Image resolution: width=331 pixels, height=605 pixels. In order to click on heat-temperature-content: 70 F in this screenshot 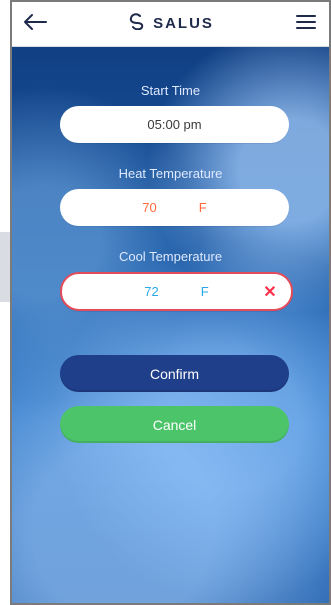, I will do `click(174, 207)`.